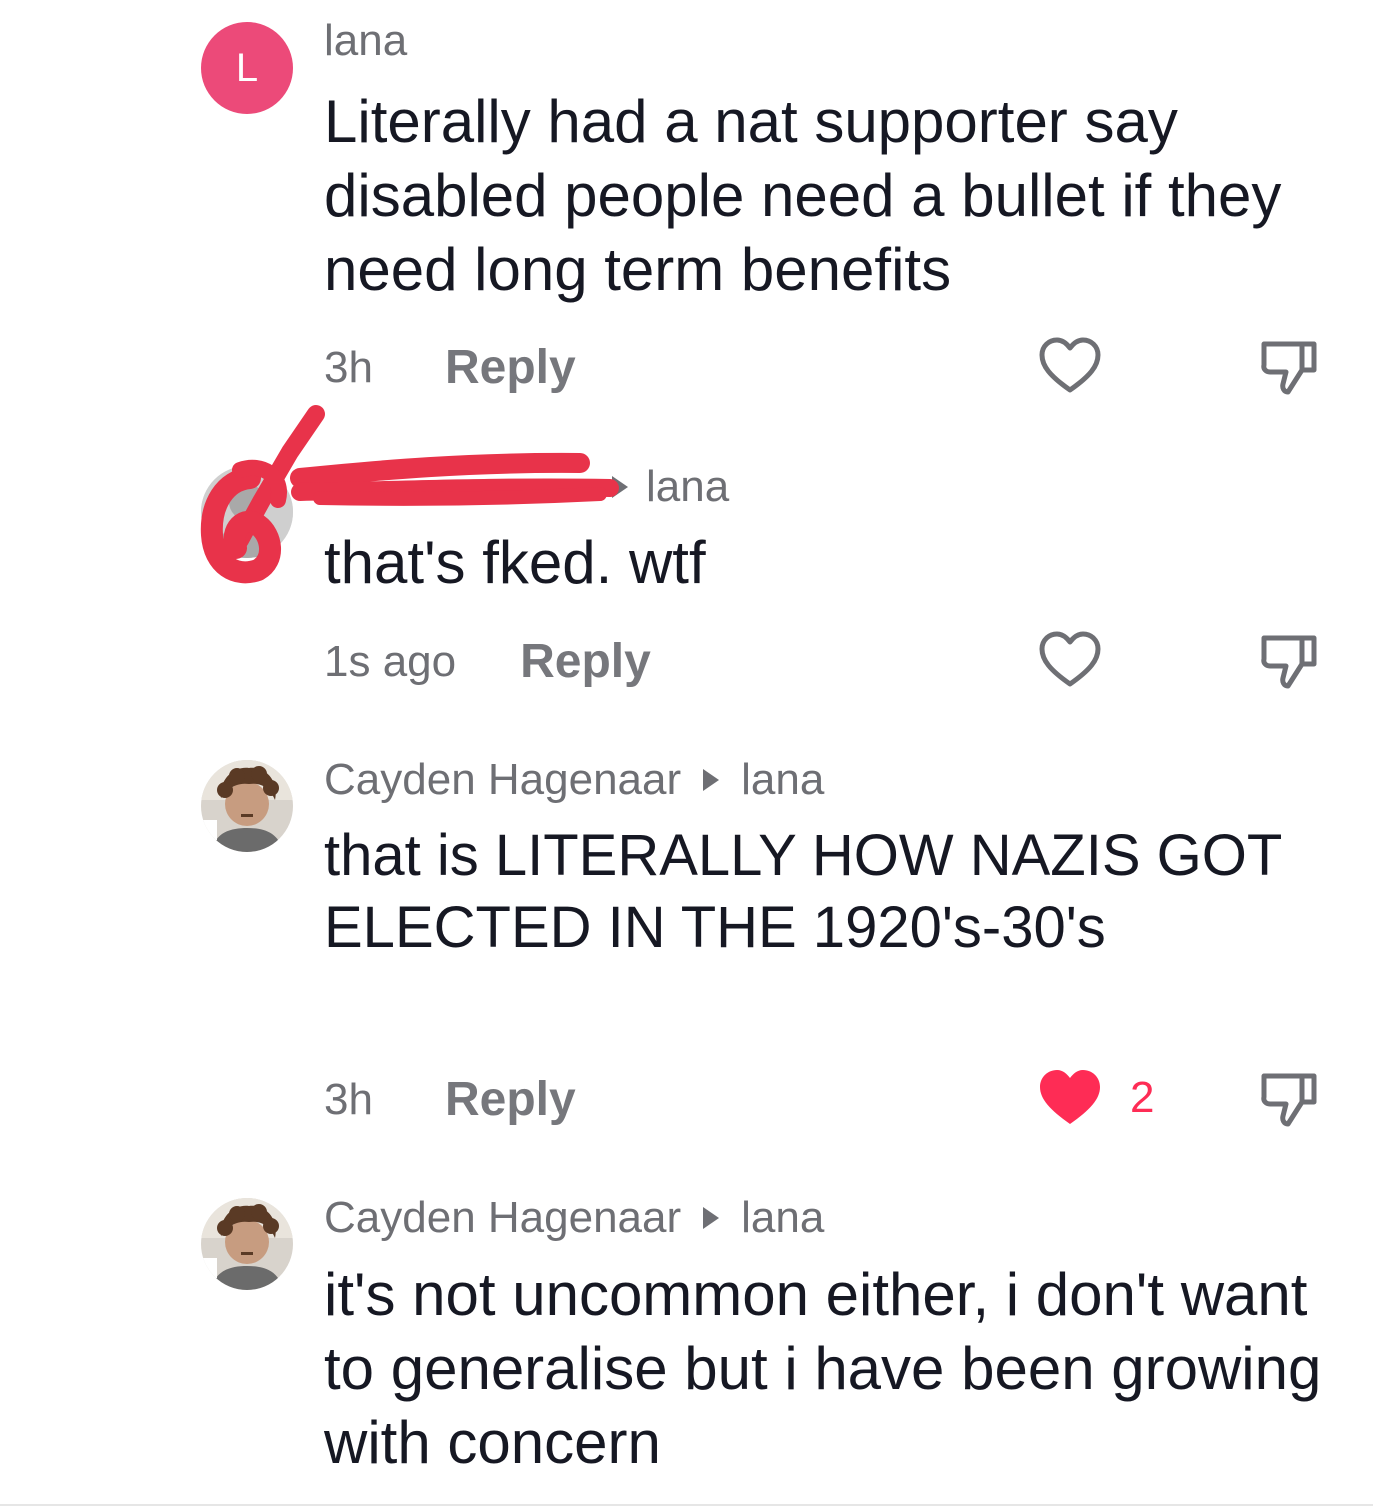  What do you see at coordinates (686, 1505) in the screenshot?
I see `divider` at bounding box center [686, 1505].